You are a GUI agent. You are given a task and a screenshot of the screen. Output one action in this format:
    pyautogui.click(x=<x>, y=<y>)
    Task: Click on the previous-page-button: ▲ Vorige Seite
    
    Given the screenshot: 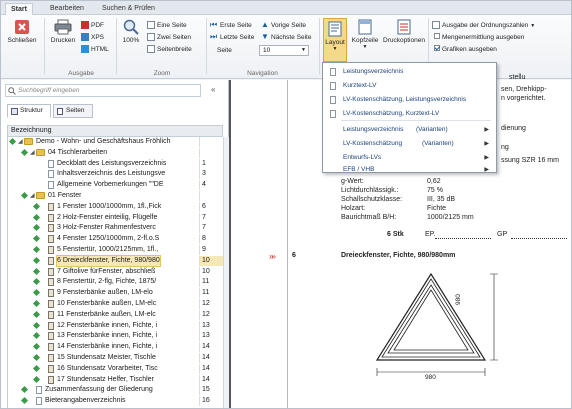 What is the action you would take?
    pyautogui.click(x=283, y=26)
    